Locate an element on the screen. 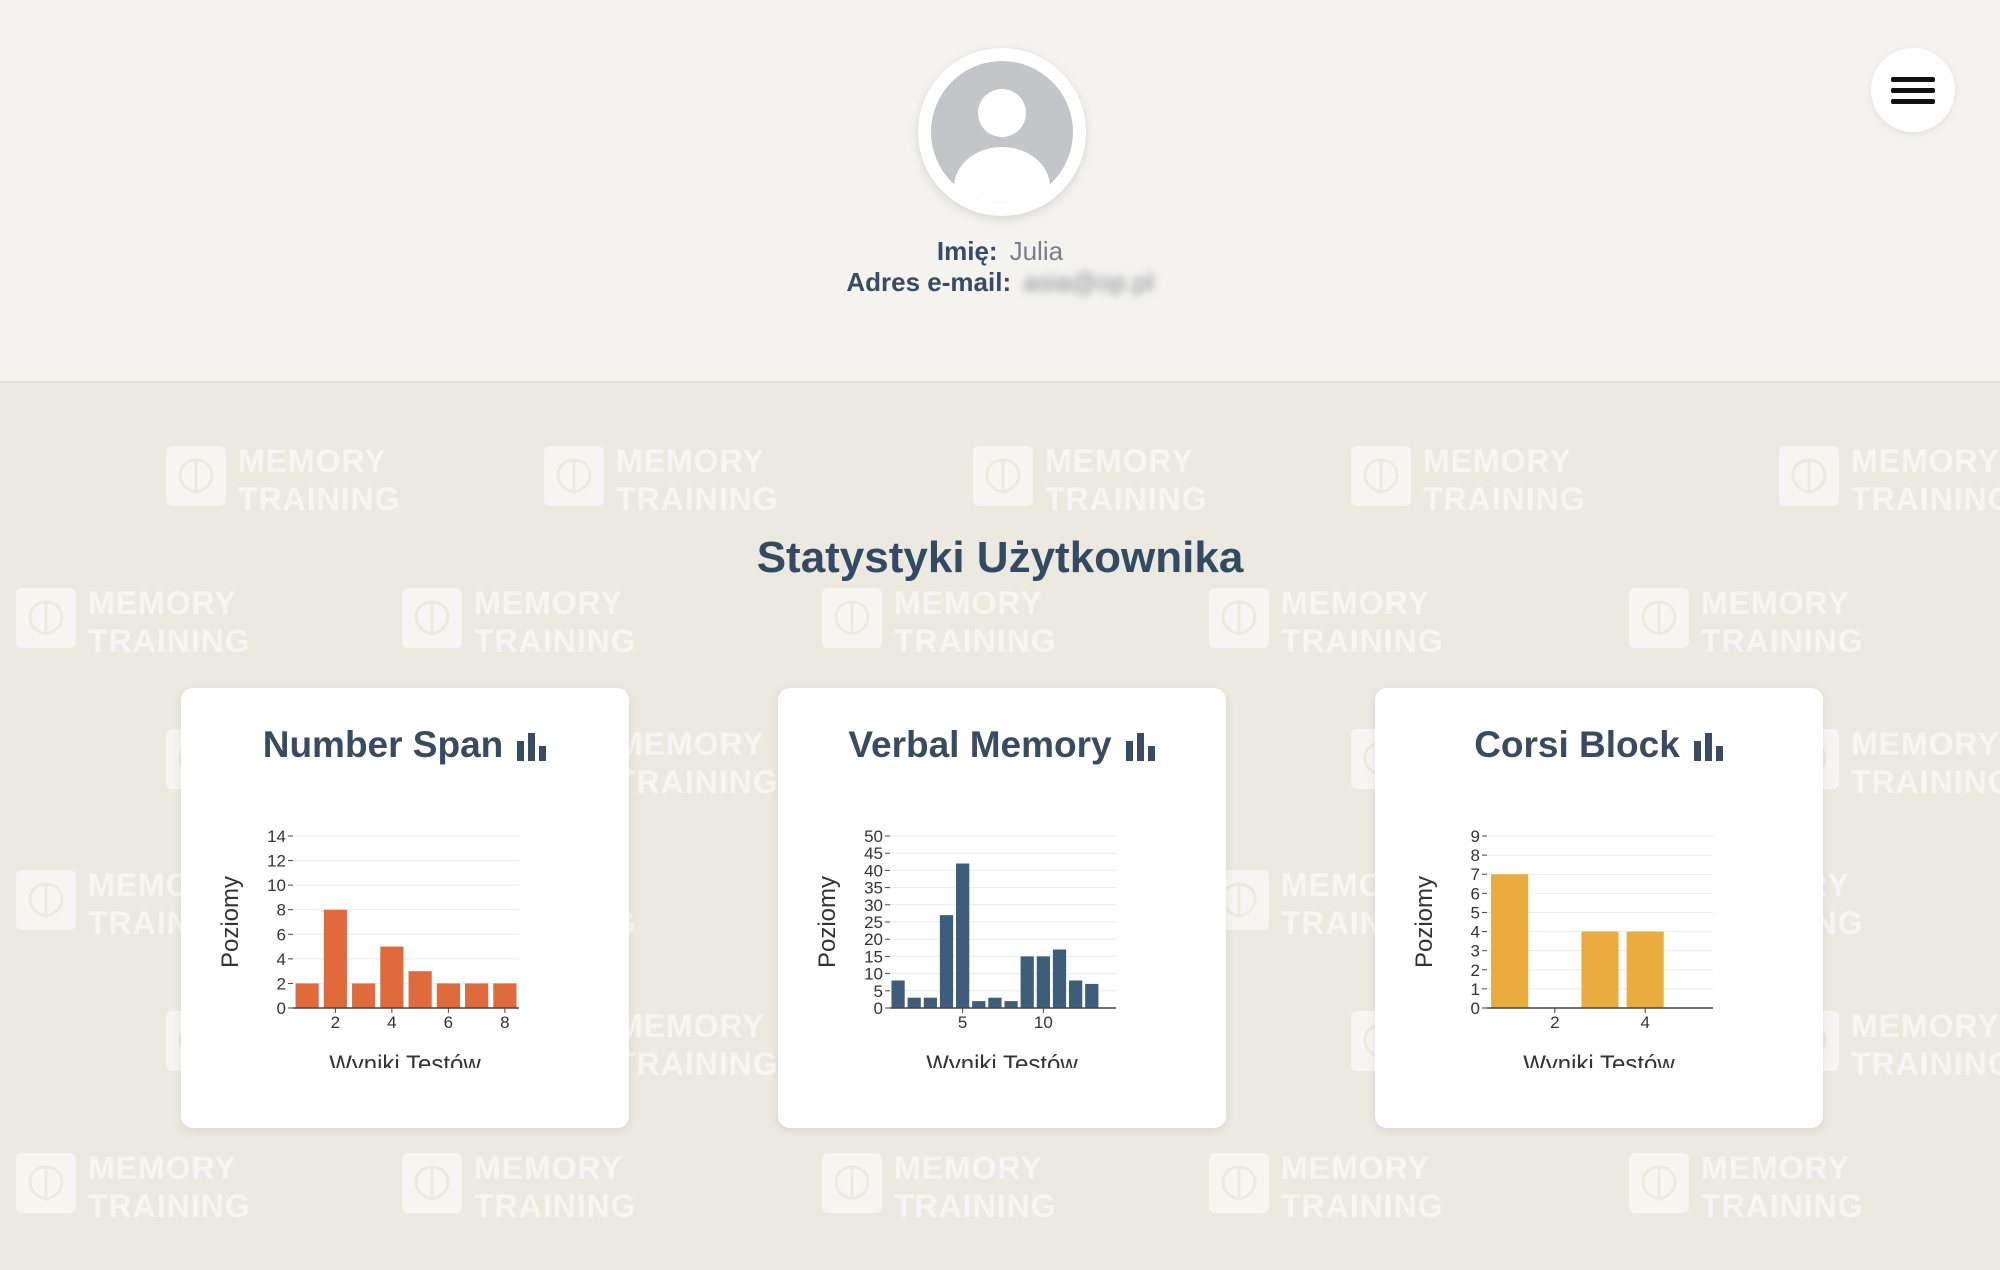 Image resolution: width=2000 pixels, height=1270 pixels. number-span-chart: 0 2 4 6 8 10 12 14 2 4 6 8 Wyniki Testów Poziomy is located at coordinates (368, 948).